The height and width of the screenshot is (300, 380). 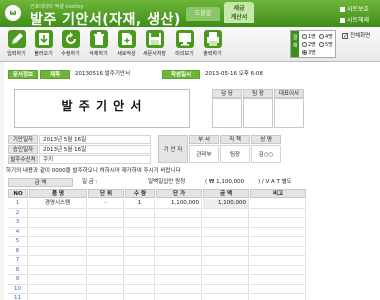 What do you see at coordinates (266, 154) in the screenshot?
I see `drafter-name-value: 김○○` at bounding box center [266, 154].